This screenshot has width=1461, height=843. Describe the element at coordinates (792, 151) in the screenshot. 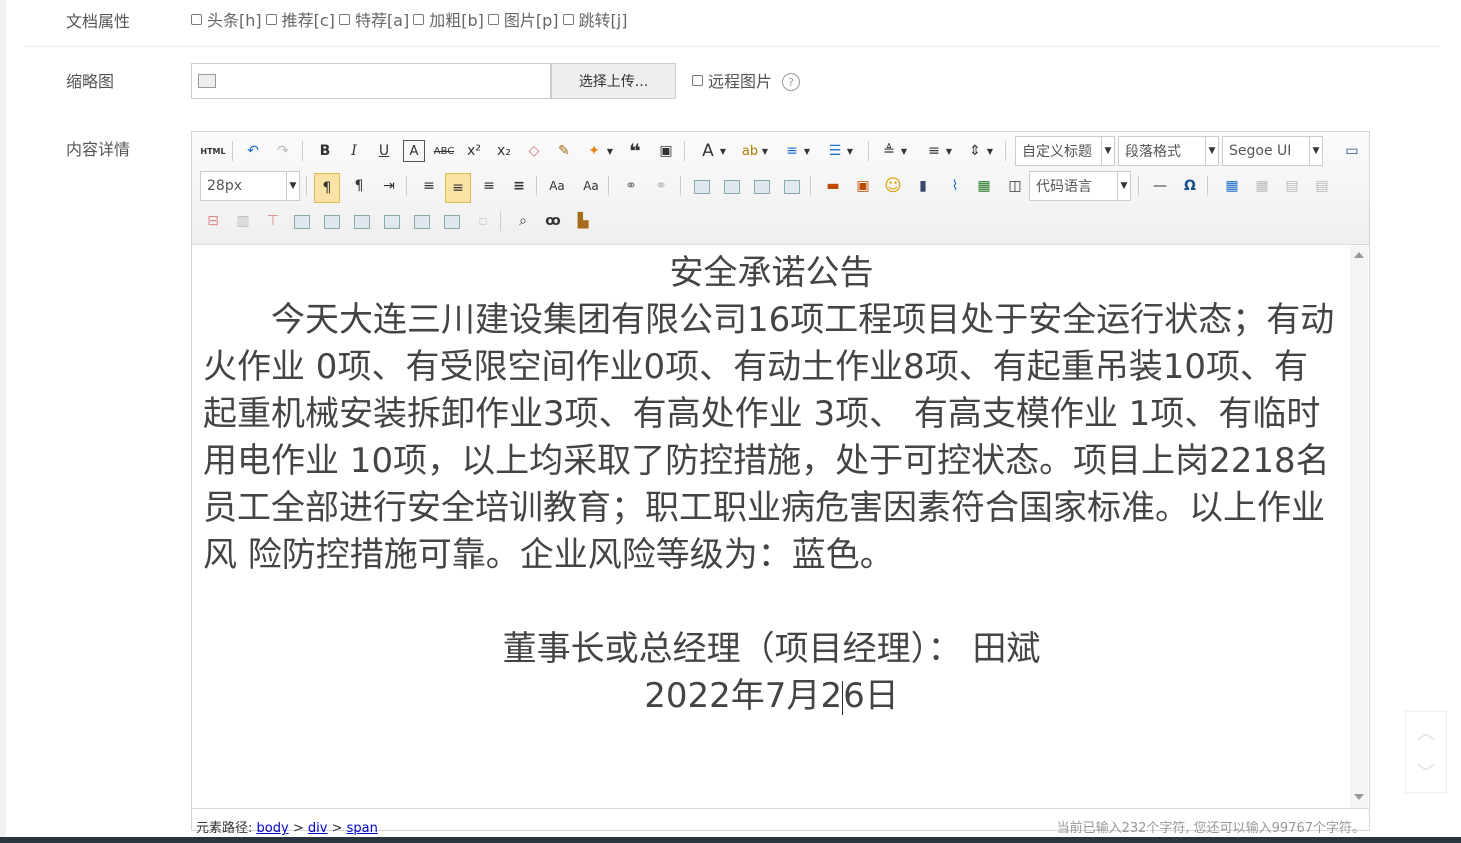

I see `ordered-list-icon: ≡` at that location.